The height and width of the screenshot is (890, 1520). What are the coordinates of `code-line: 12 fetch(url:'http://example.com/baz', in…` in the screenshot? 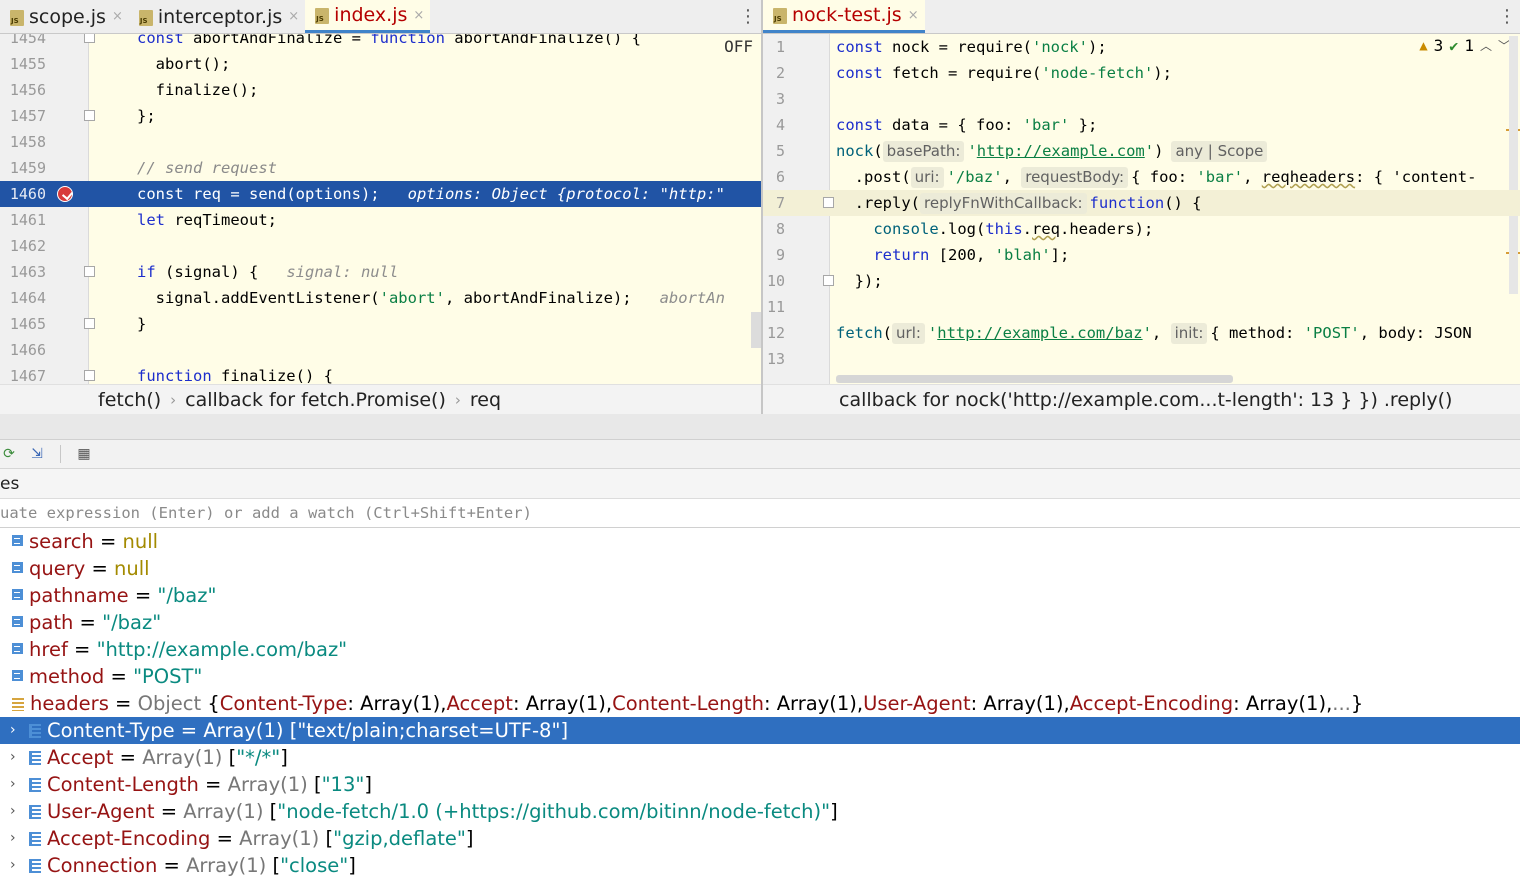 It's located at (1141, 333).